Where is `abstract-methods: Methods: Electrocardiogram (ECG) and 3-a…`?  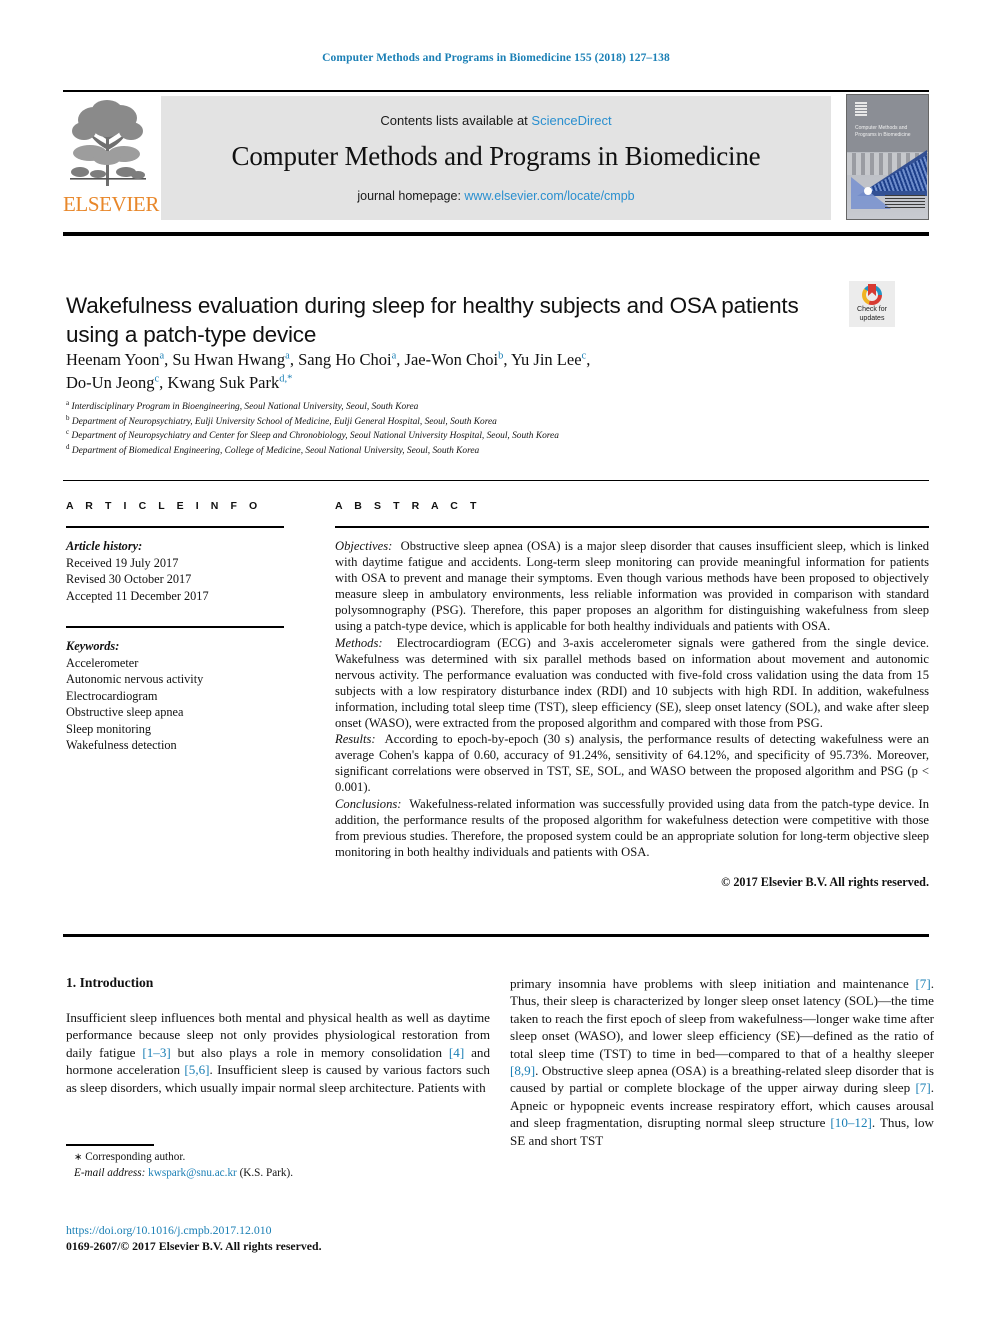 abstract-methods: Methods: Electrocardiogram (ECG) and 3-a… is located at coordinates (632, 683).